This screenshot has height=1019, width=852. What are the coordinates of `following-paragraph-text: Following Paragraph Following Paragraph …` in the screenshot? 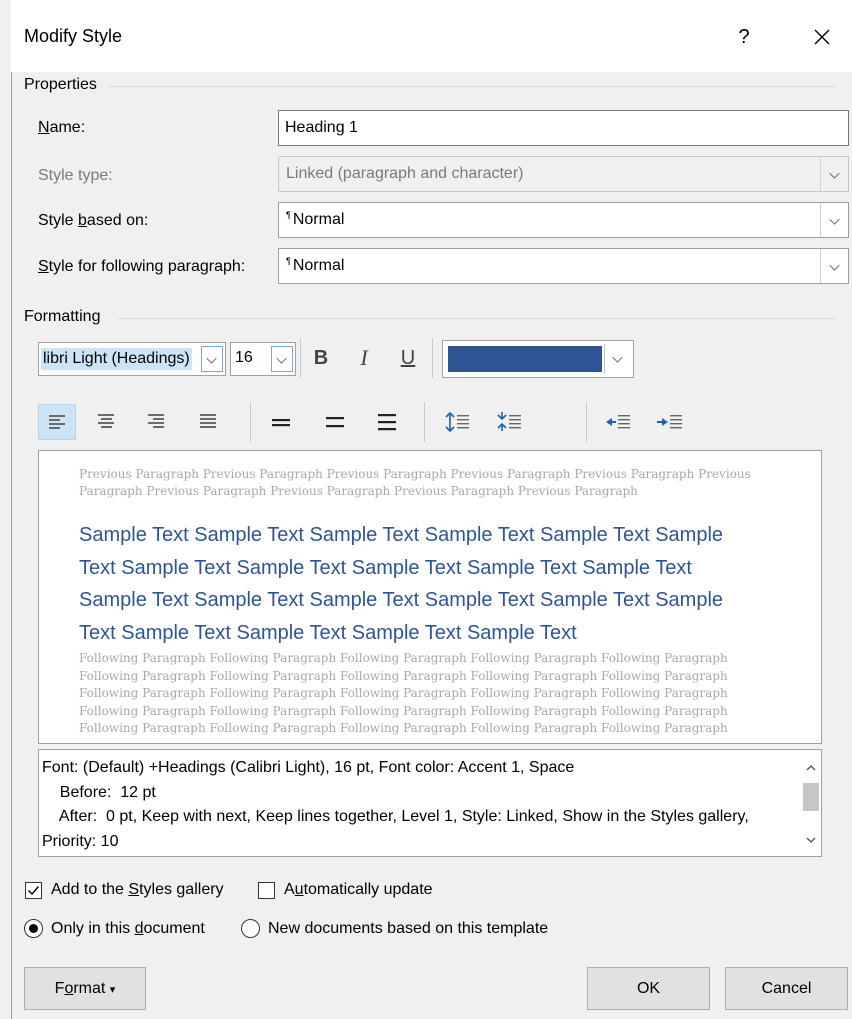 It's located at (419, 694).